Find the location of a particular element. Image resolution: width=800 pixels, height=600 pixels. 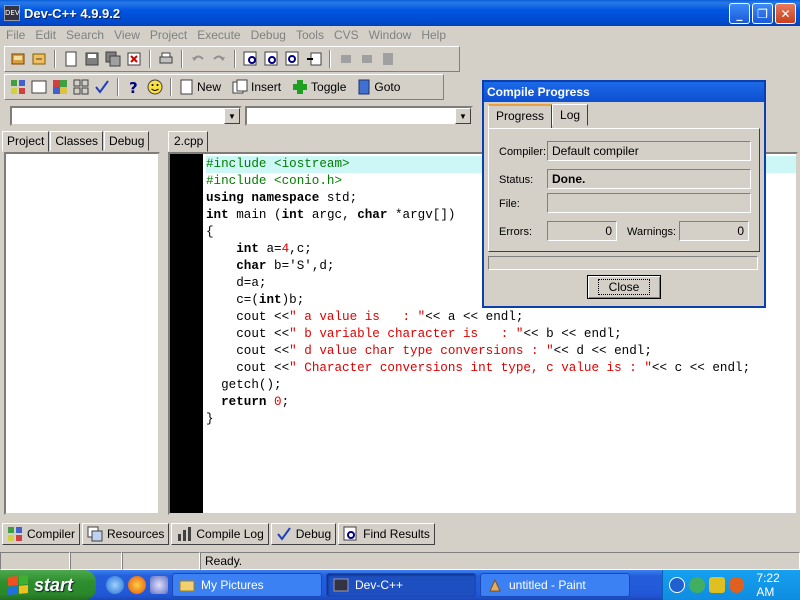

bookmark-list-icon is located at coordinates (388, 59).